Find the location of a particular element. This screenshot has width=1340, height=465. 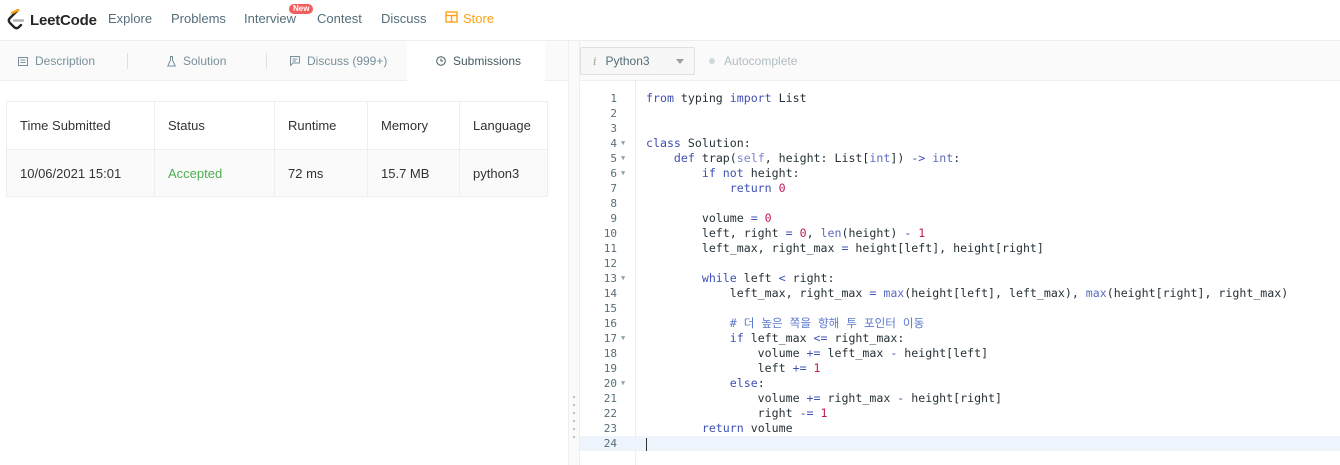

cell-status-link: Accepted is located at coordinates (214, 173).